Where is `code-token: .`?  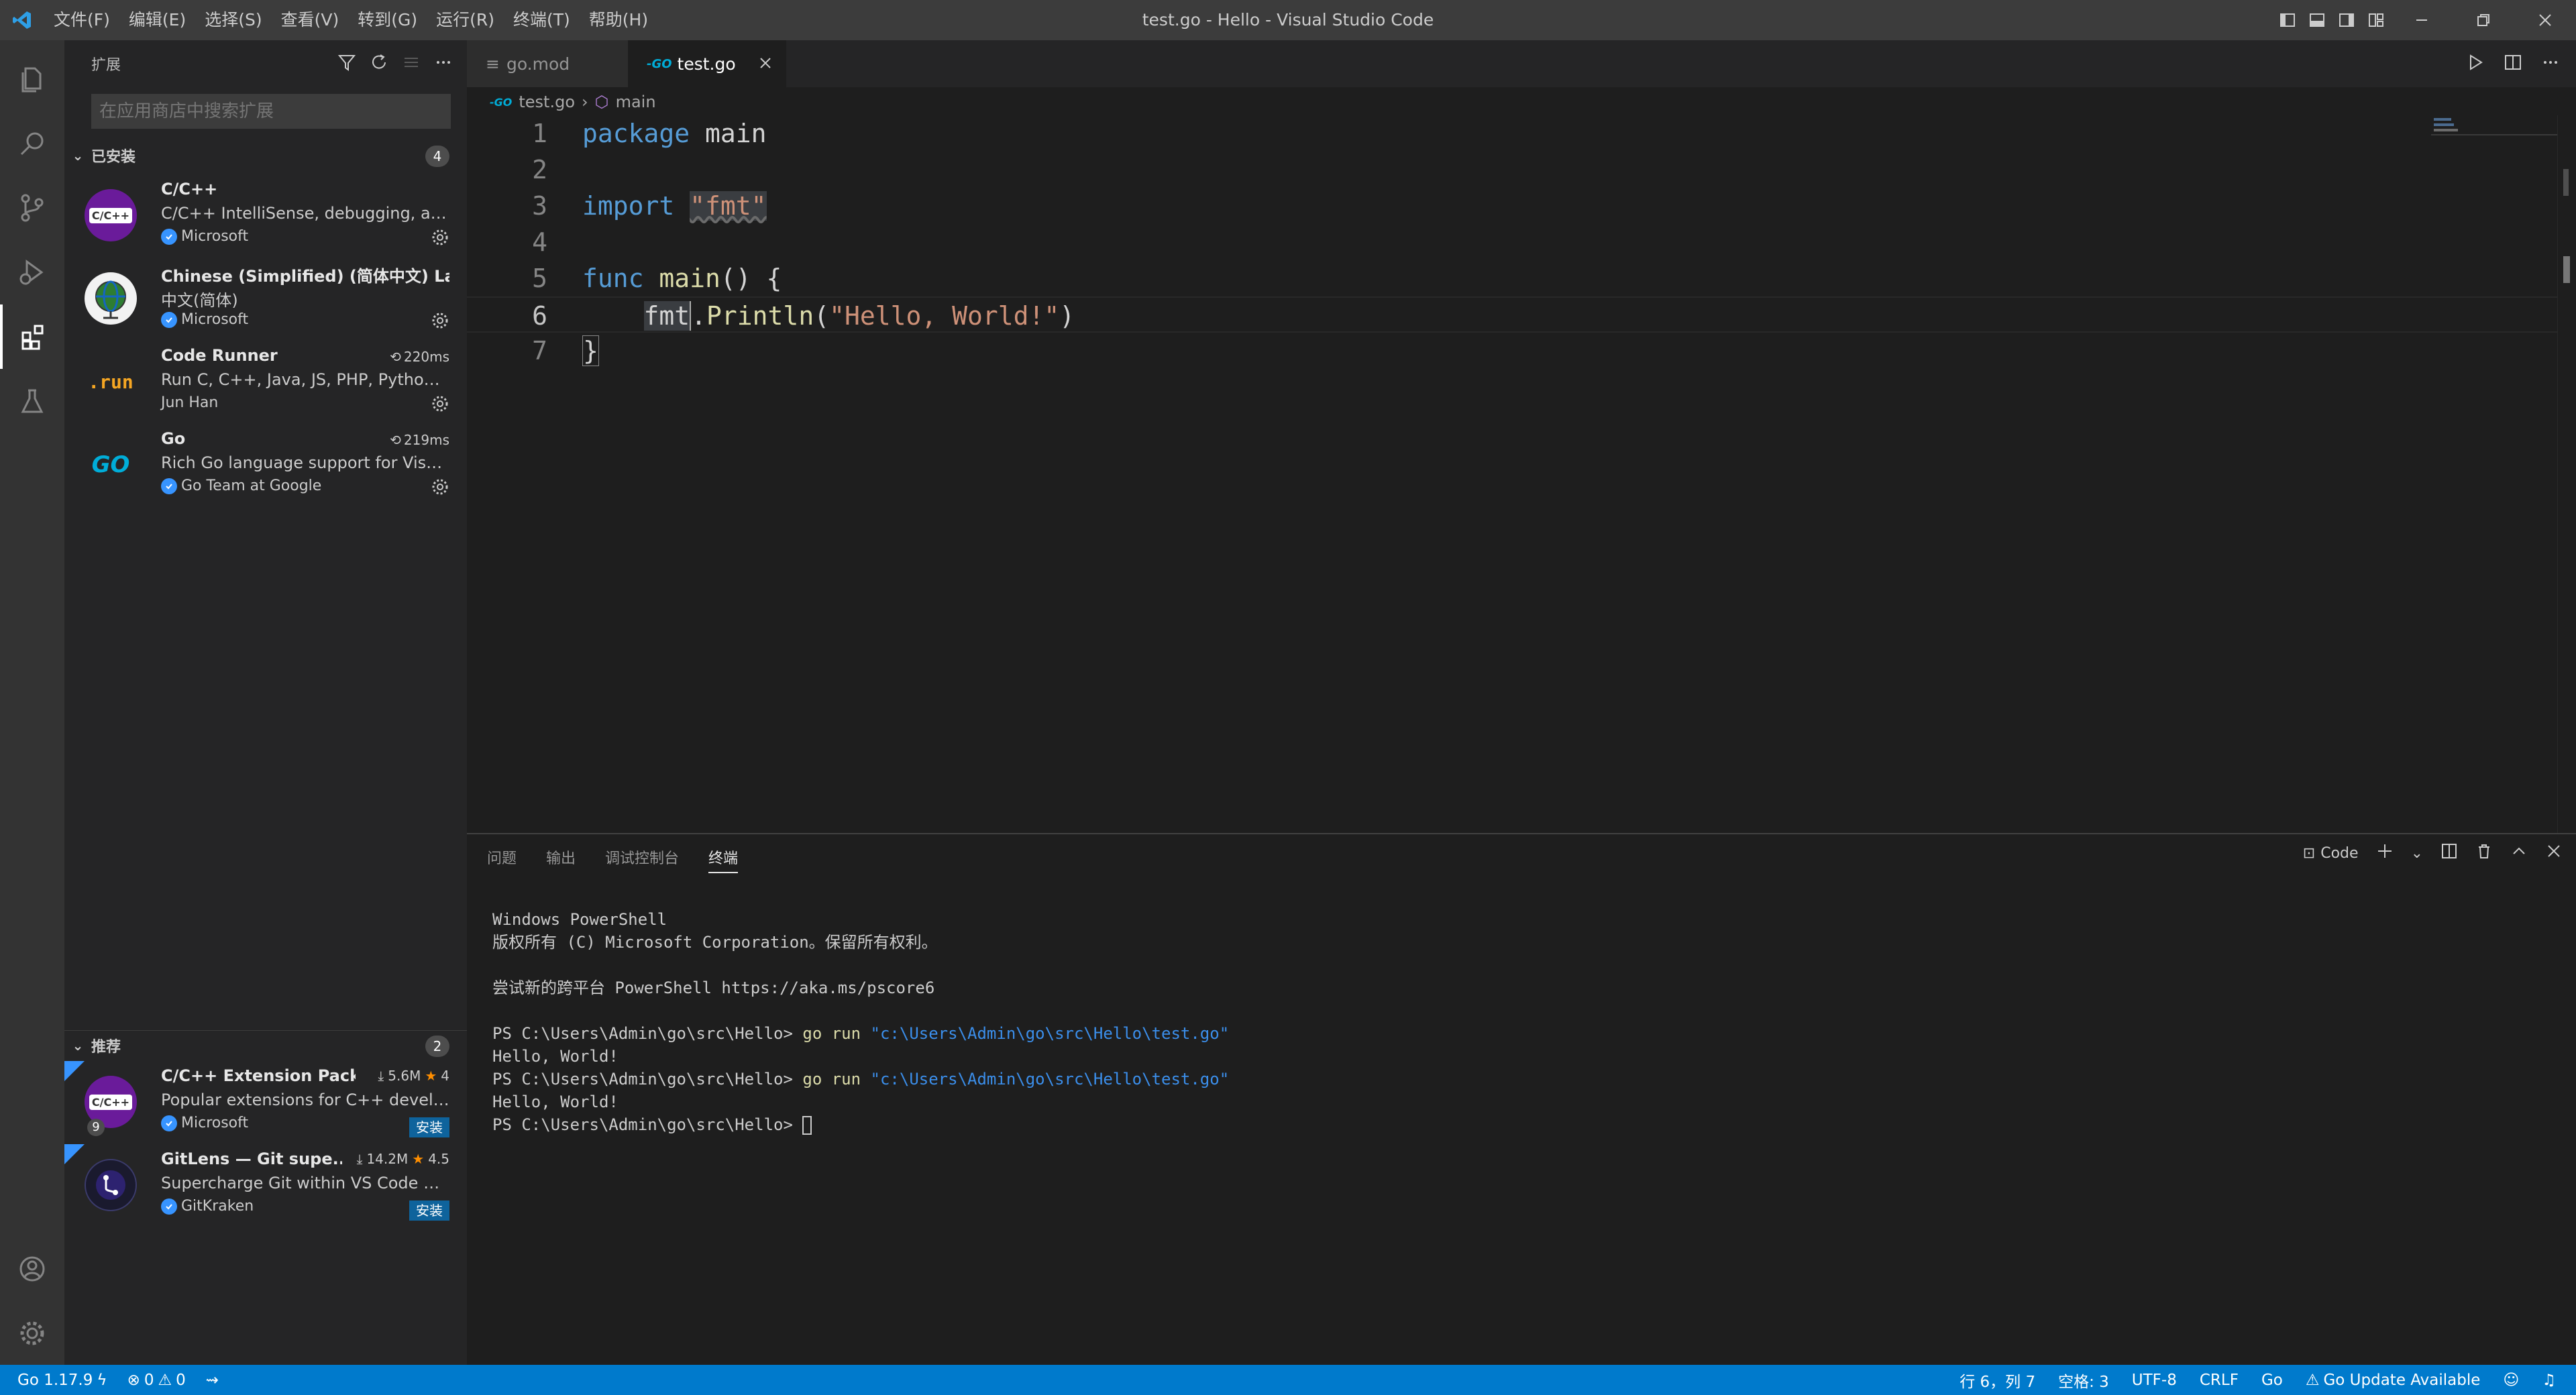 code-token: . is located at coordinates (698, 316).